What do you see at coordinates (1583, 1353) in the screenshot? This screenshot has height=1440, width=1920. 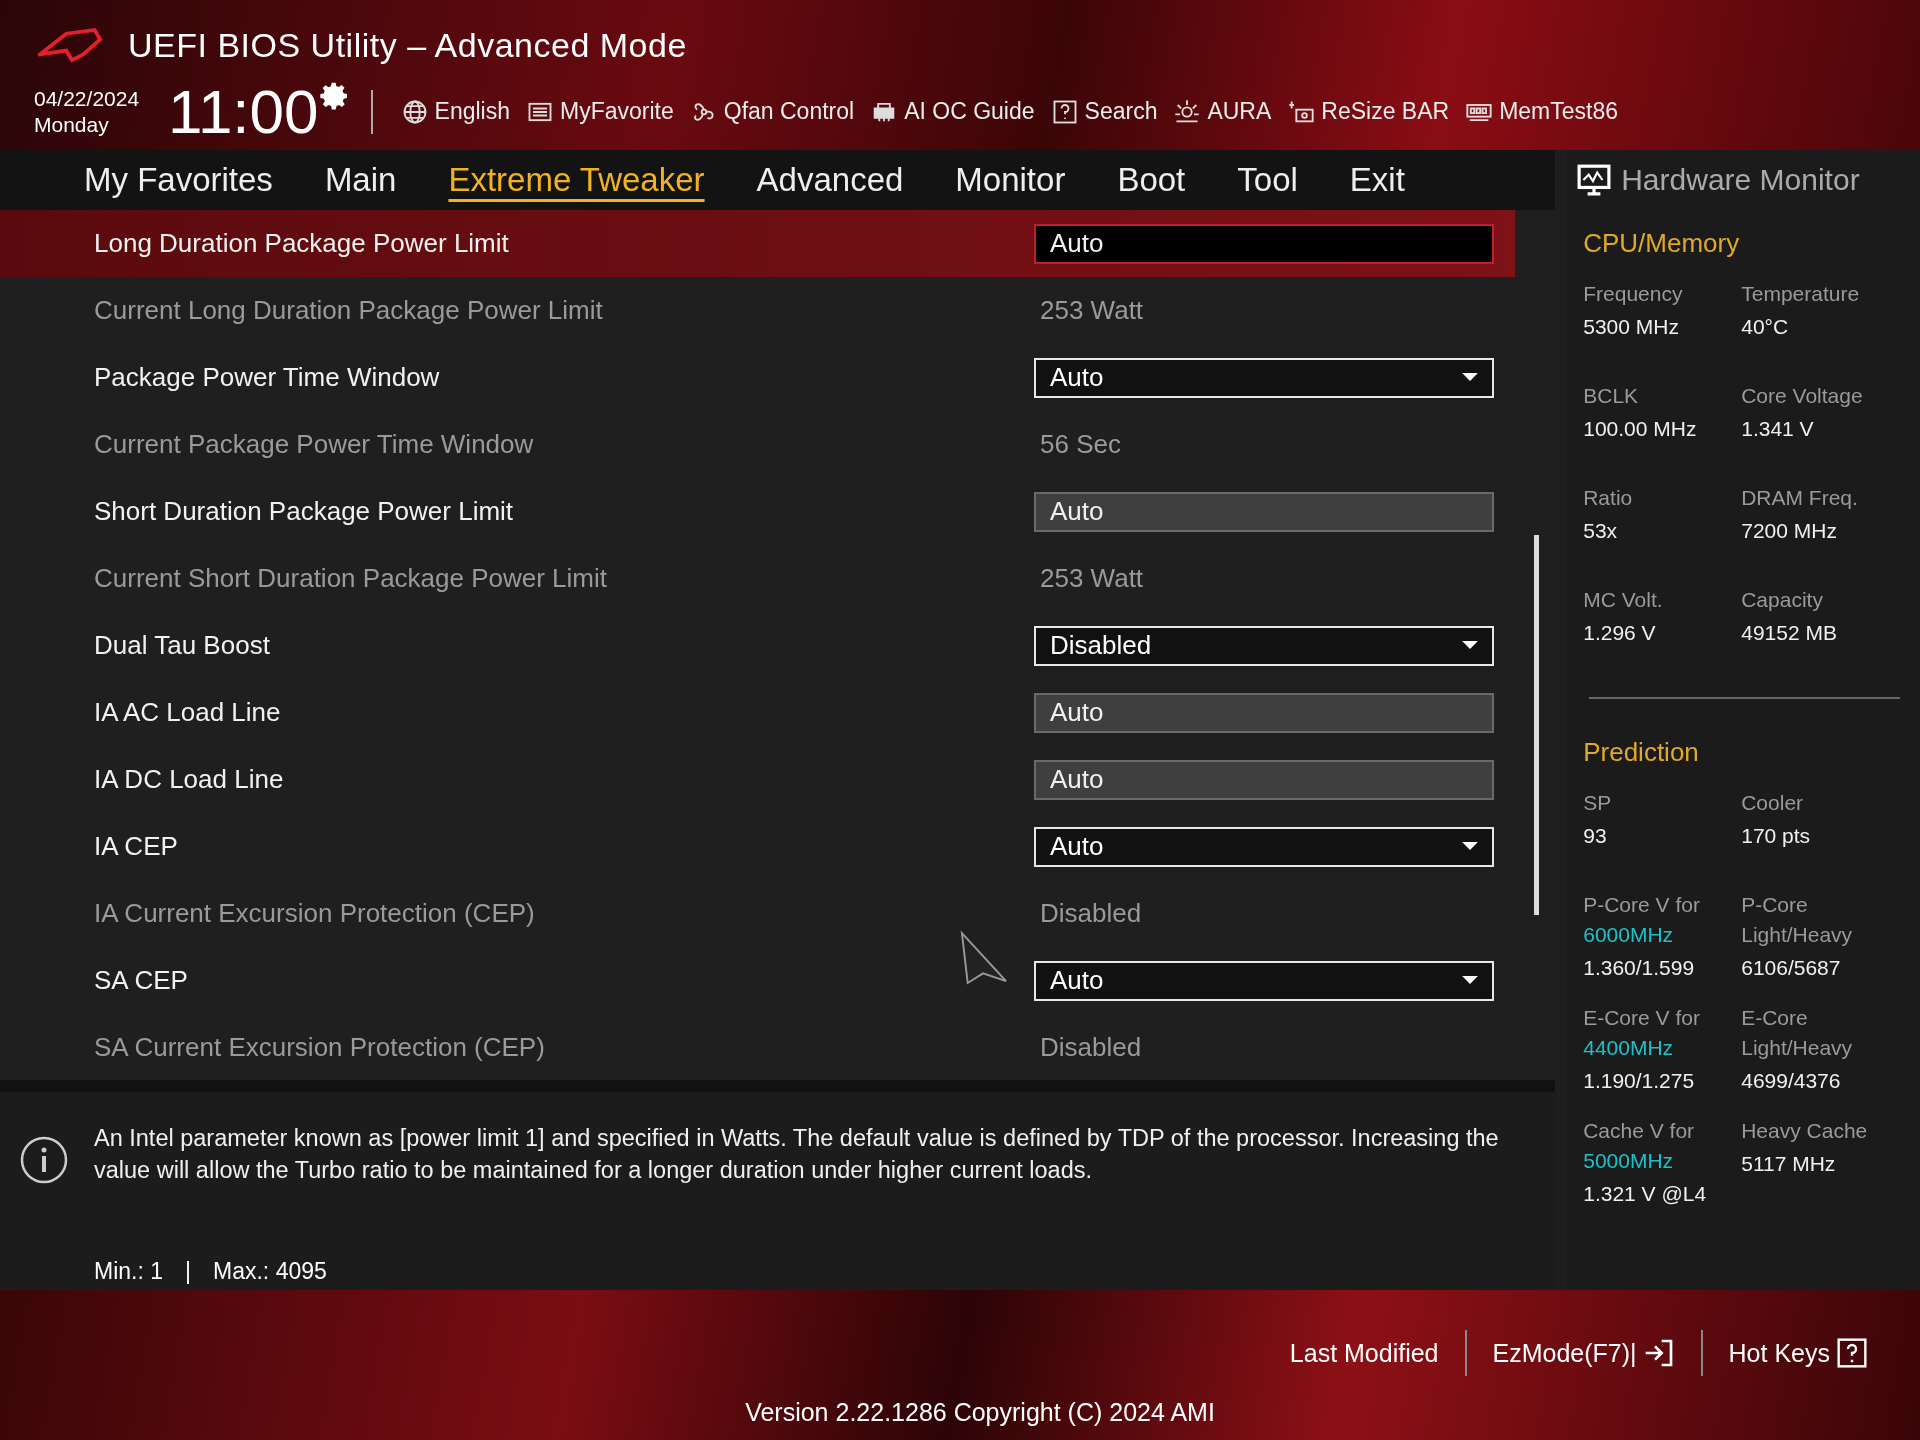 I see `footer-button: EzMode(F7)|` at bounding box center [1583, 1353].